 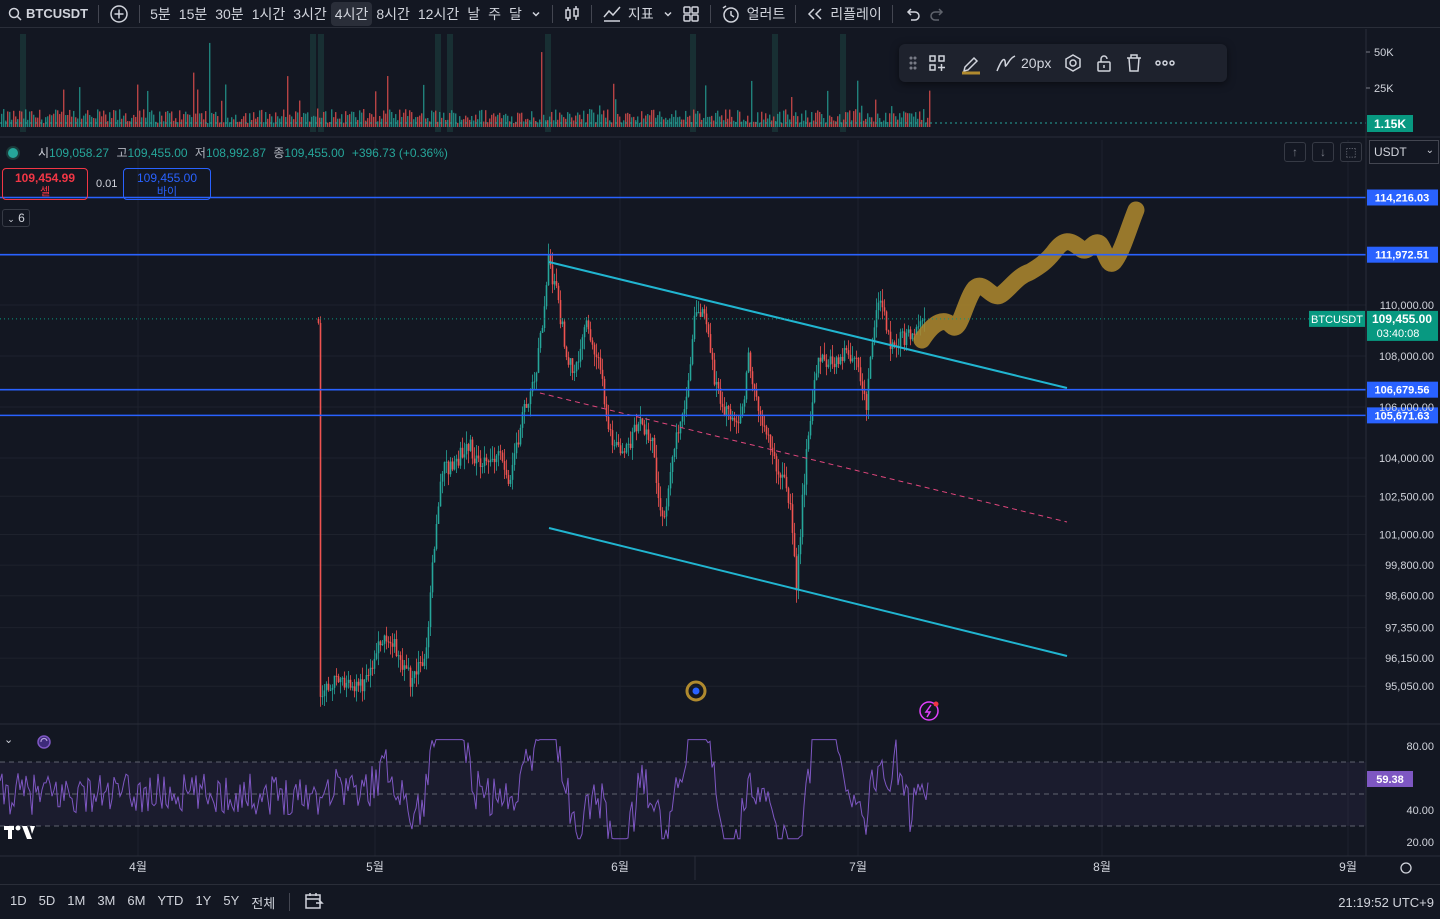 I want to click on range-0: 1D, so click(x=18, y=902).